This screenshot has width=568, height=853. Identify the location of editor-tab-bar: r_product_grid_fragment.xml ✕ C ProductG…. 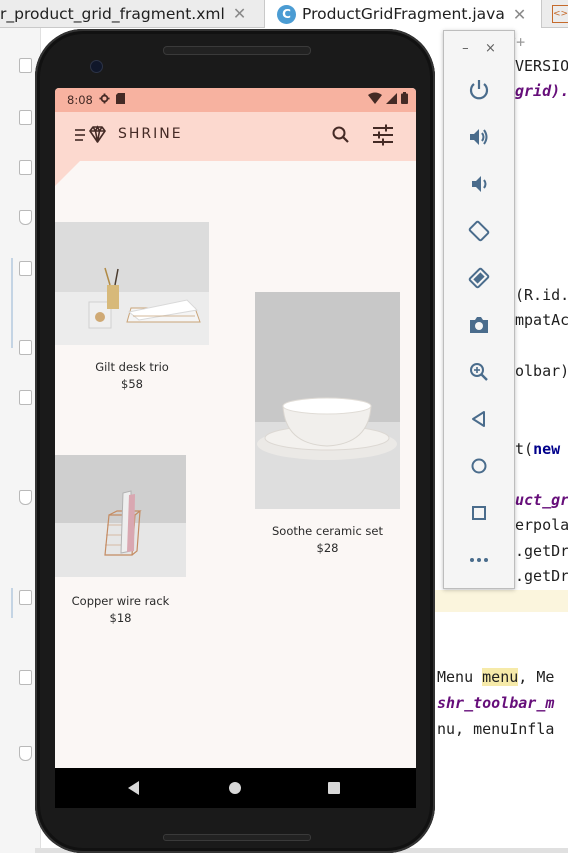
(284, 14).